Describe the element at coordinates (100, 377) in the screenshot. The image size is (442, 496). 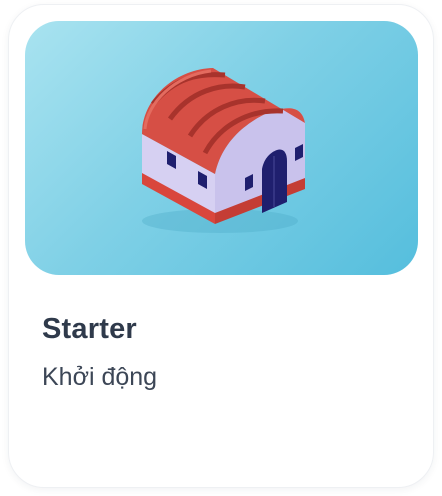
I see `plan-subtitle: Khởi động` at that location.